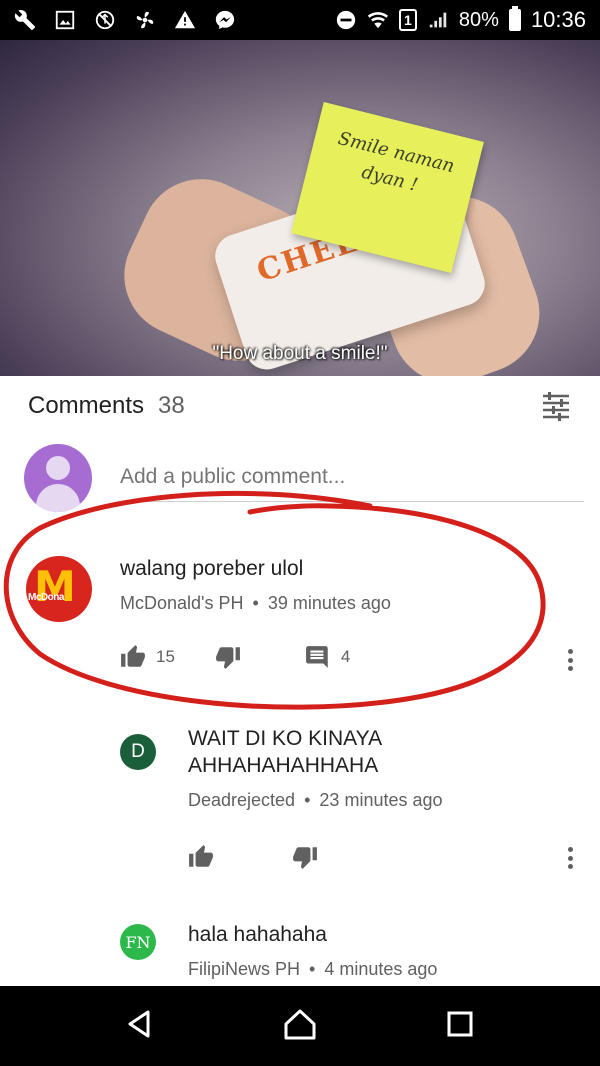 The image size is (600, 1066). I want to click on comment-meta: McDonald's PH • 39 minutes ago, so click(255, 603).